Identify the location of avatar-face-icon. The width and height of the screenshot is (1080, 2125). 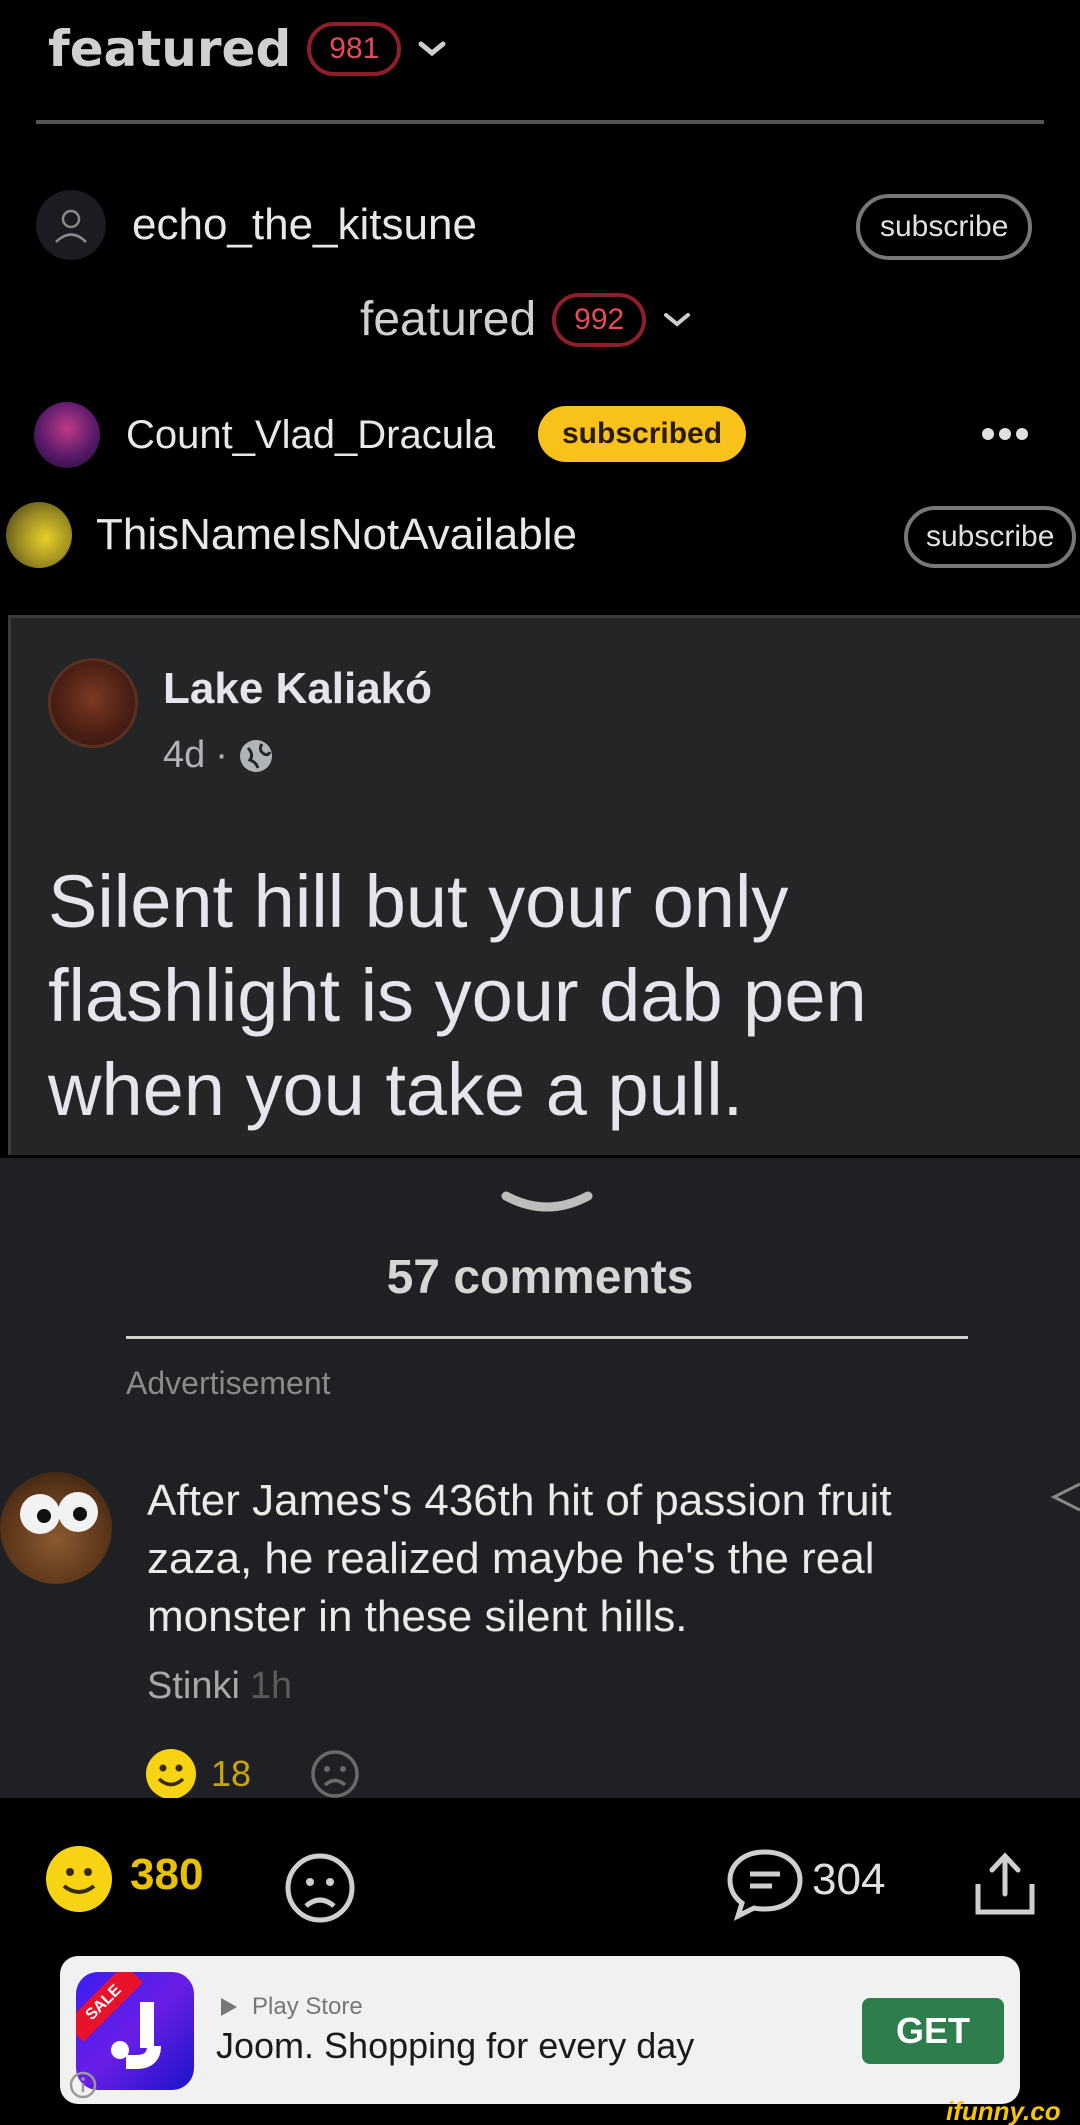
(59, 1513).